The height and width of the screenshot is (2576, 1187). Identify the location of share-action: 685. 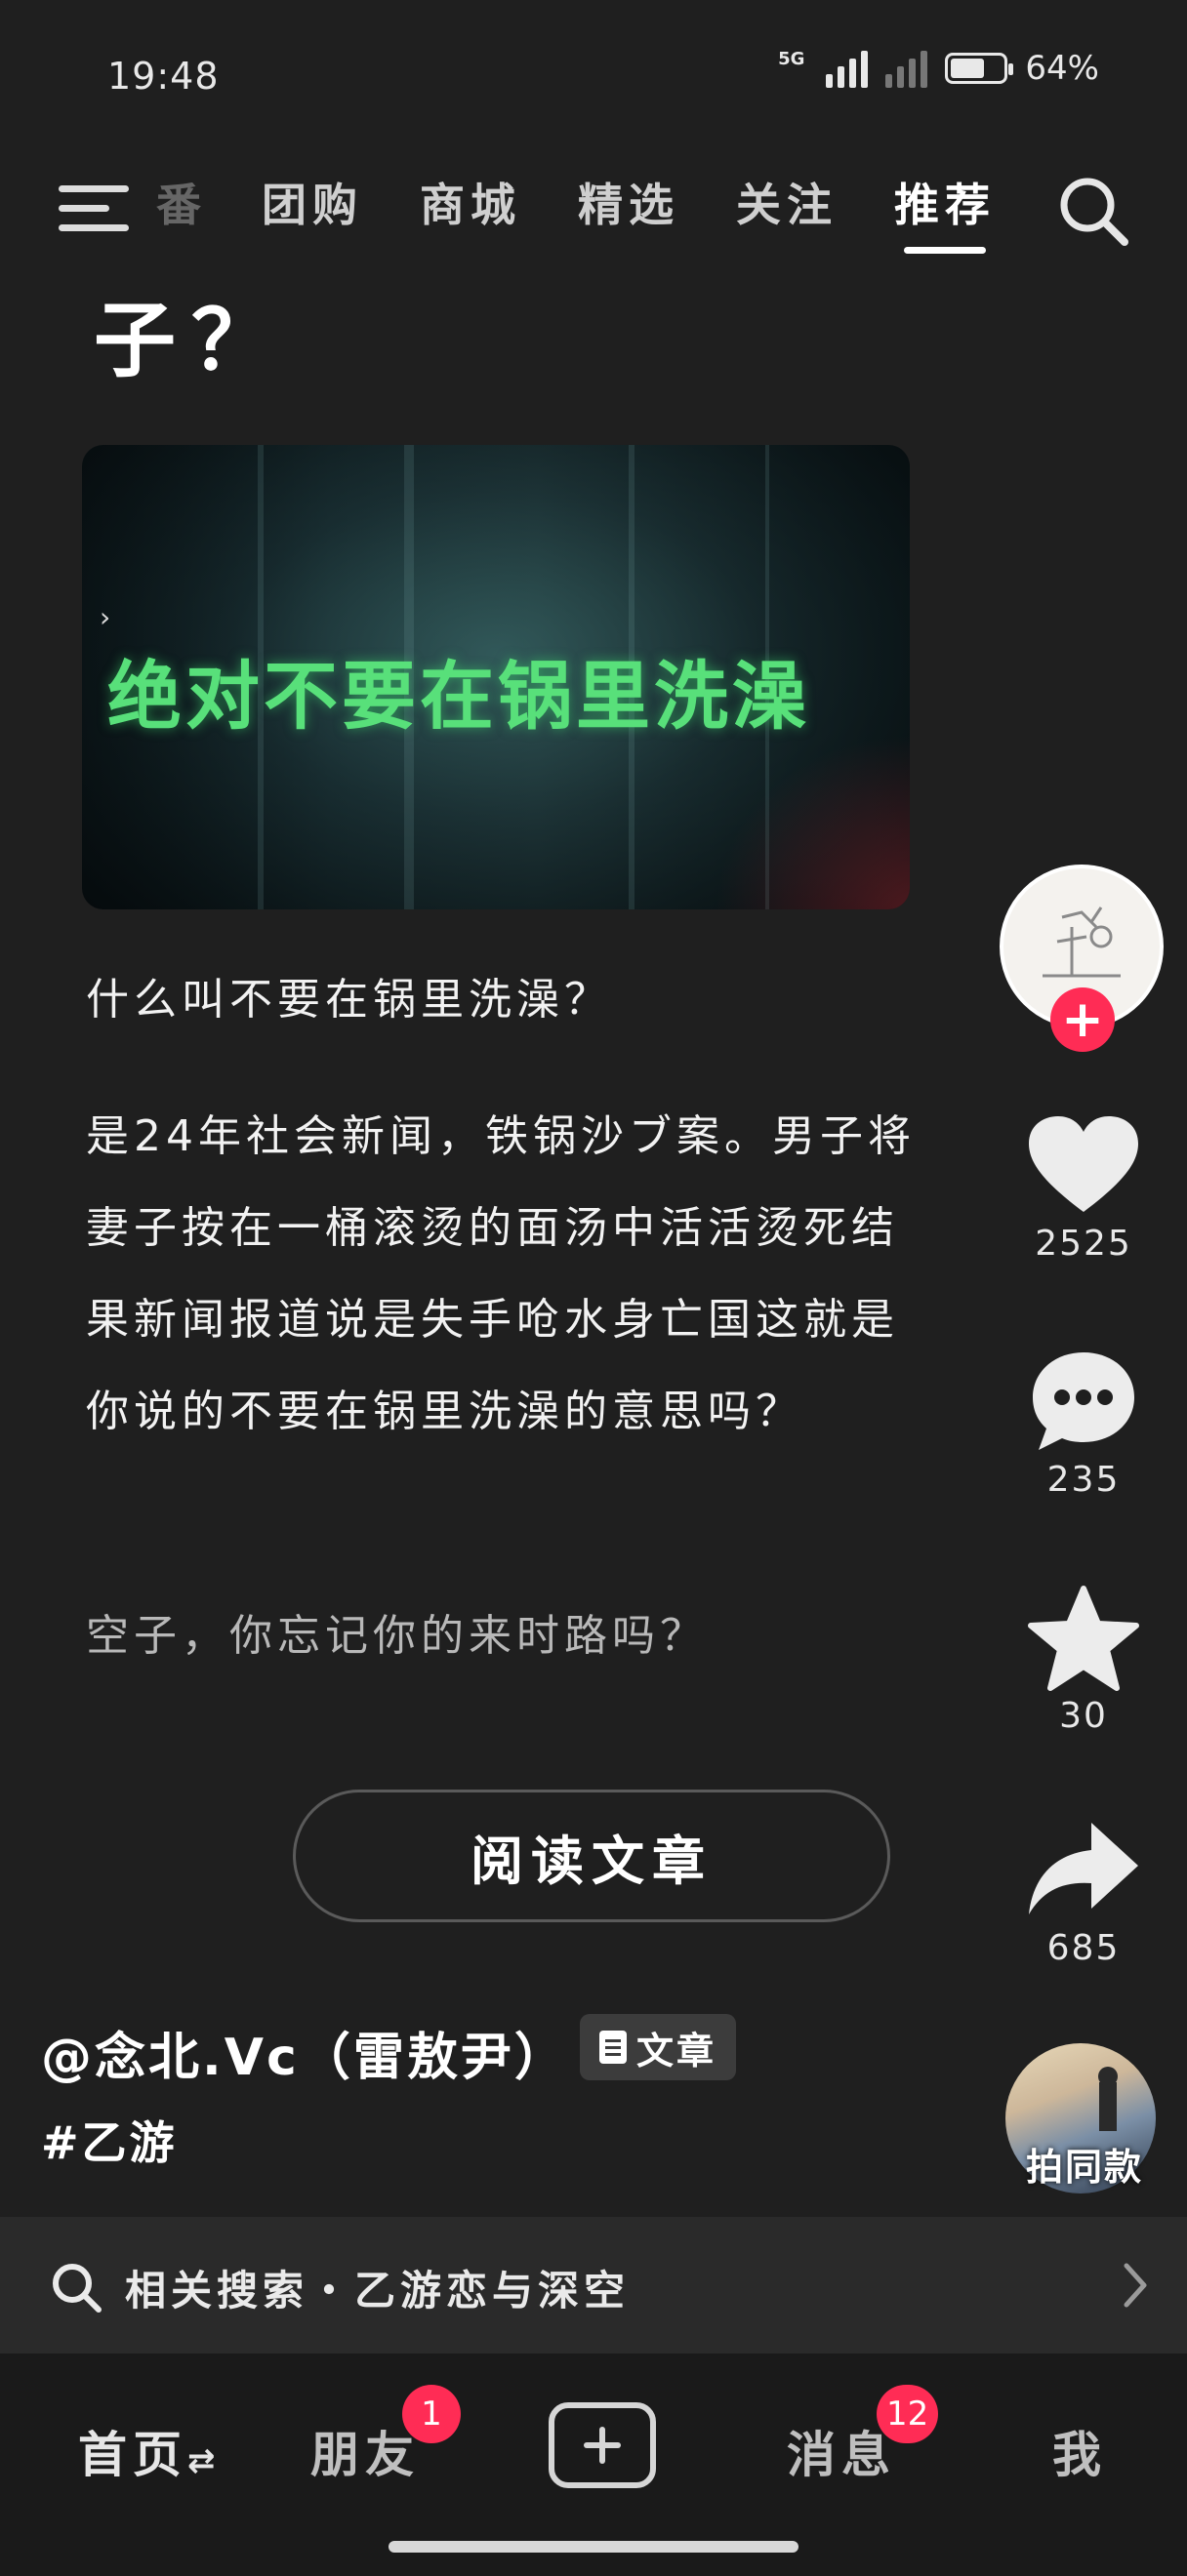
(1083, 1892).